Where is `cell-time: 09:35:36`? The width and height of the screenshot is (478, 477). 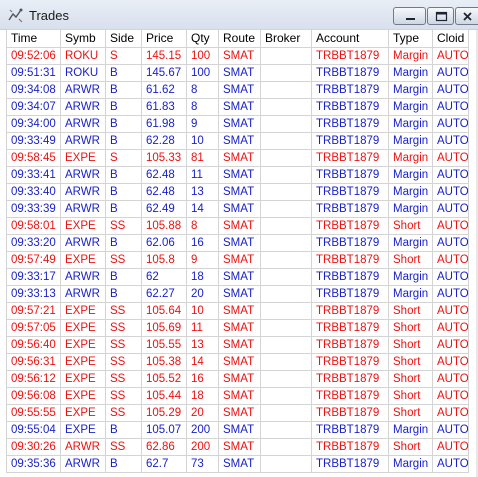 cell-time: 09:35:36 is located at coordinates (33, 464).